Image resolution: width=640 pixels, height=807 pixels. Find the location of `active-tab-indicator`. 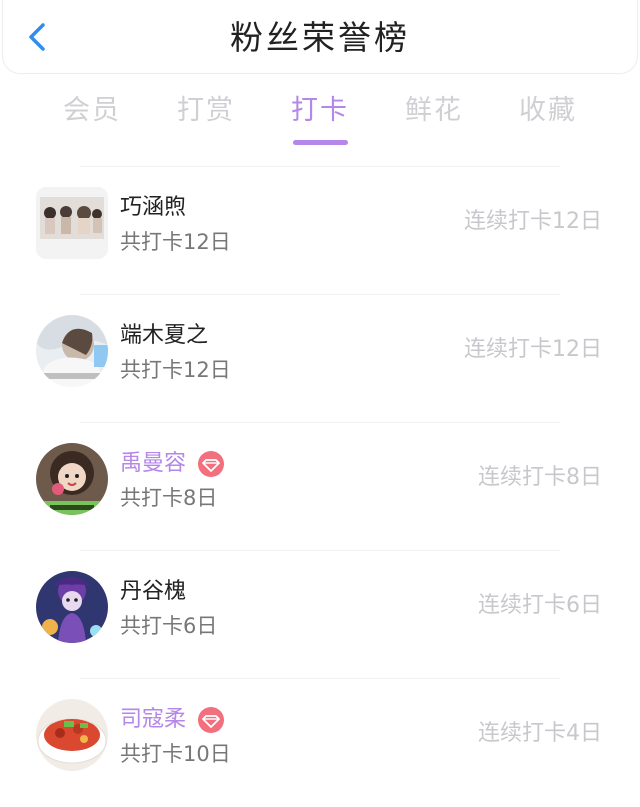

active-tab-indicator is located at coordinates (320, 142).